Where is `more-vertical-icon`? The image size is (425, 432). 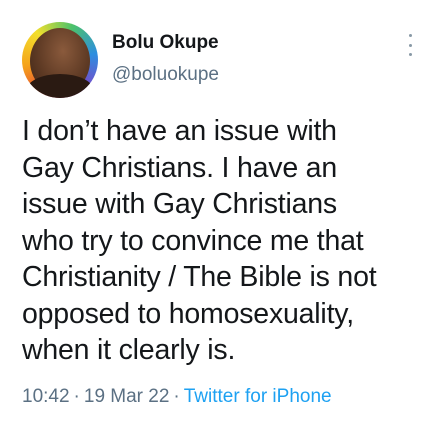 more-vertical-icon is located at coordinates (410, 45).